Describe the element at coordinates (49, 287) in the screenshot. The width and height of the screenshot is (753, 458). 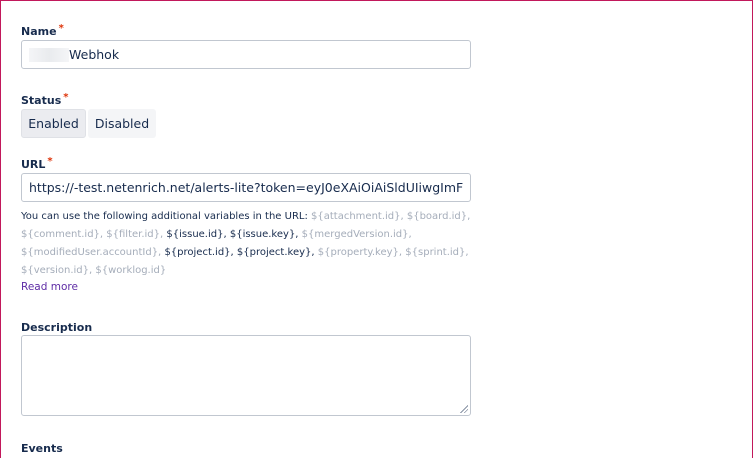
I see `read-more-link: Read more` at that location.